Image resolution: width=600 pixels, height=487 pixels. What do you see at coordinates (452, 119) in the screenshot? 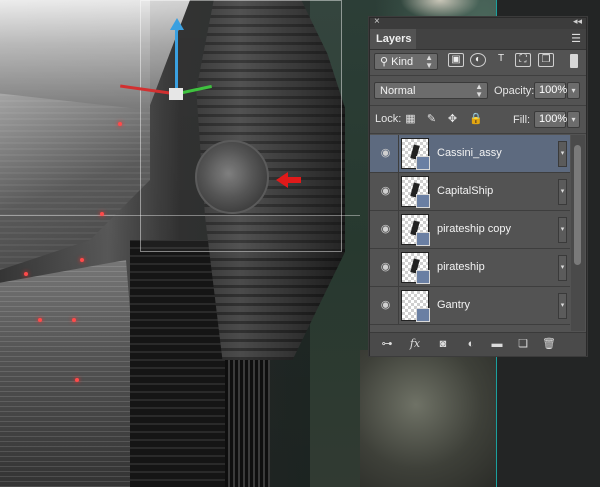
I see `lock-position-icon: ✥` at bounding box center [452, 119].